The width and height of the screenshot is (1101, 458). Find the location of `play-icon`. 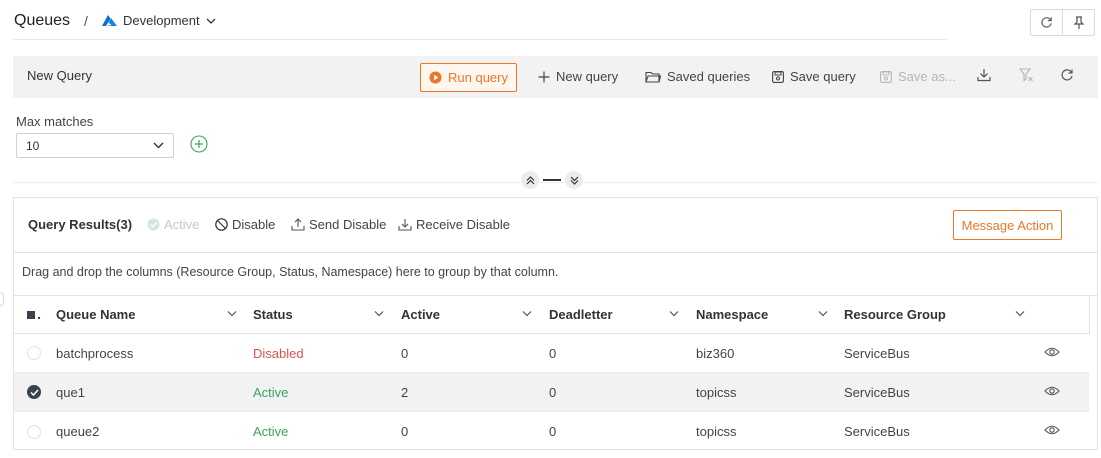

play-icon is located at coordinates (435, 77).